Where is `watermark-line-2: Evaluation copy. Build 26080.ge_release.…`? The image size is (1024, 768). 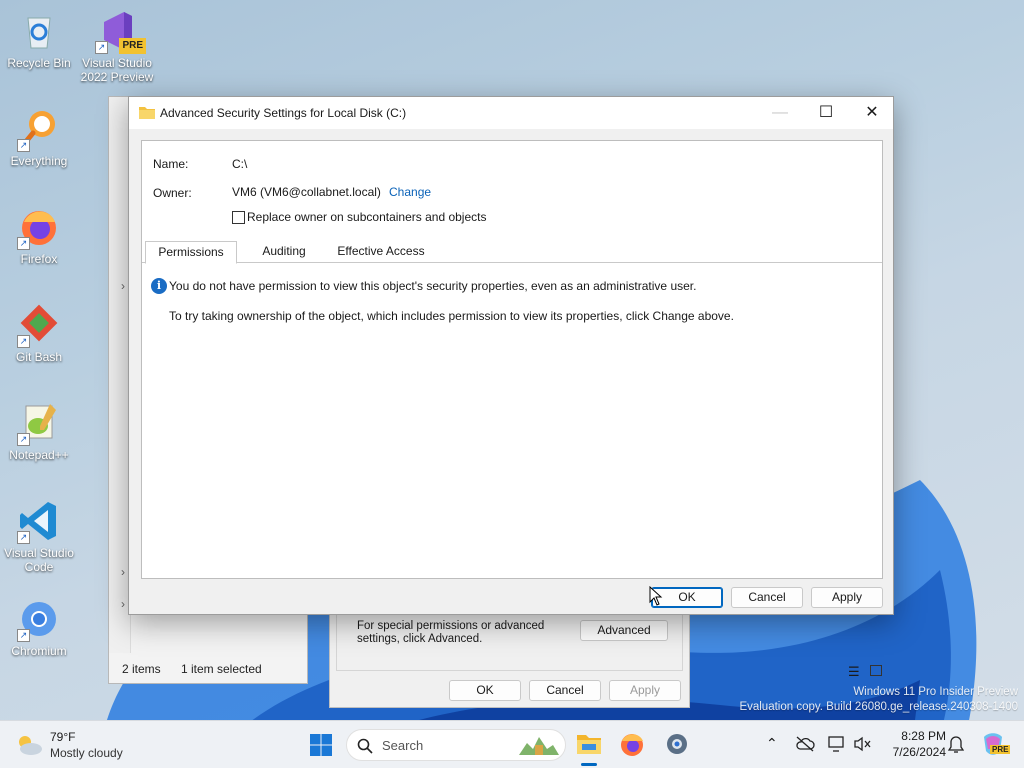 watermark-line-2: Evaluation copy. Build 26080.ge_release.… is located at coordinates (878, 707).